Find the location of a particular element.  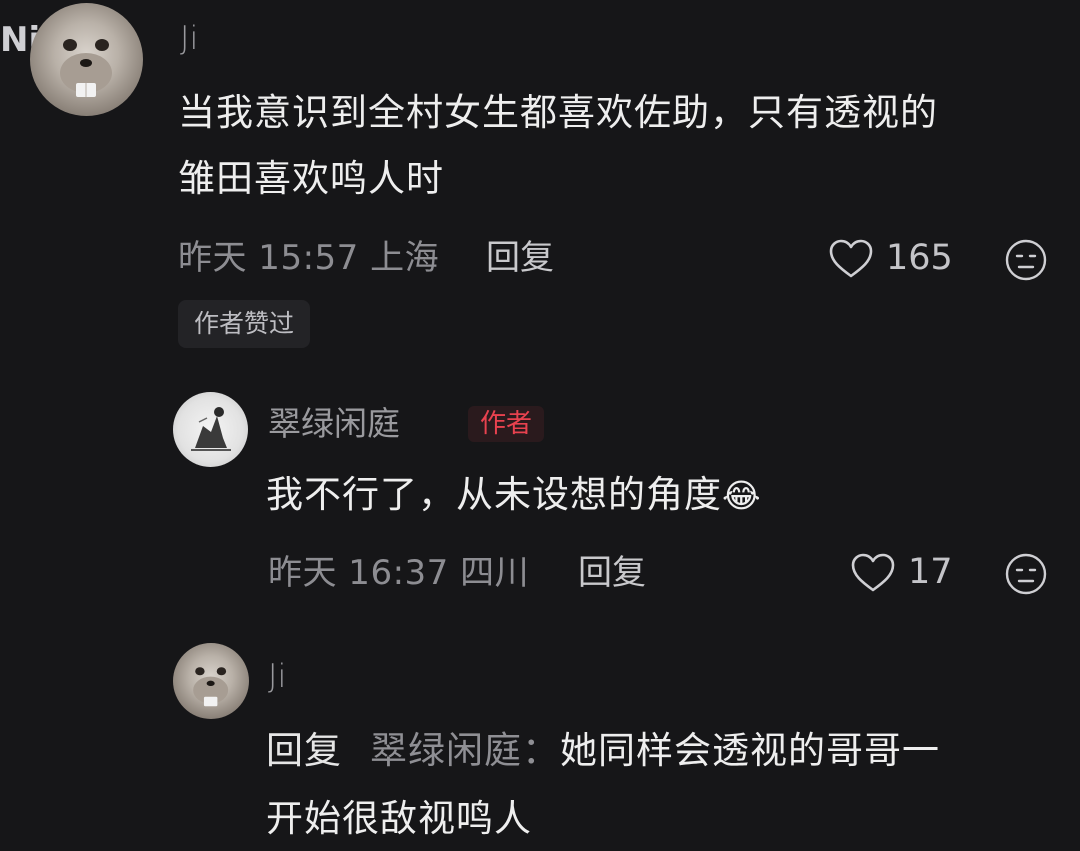

comment-text-line-2: 开始很敌视鸣人 is located at coordinates (399, 818).